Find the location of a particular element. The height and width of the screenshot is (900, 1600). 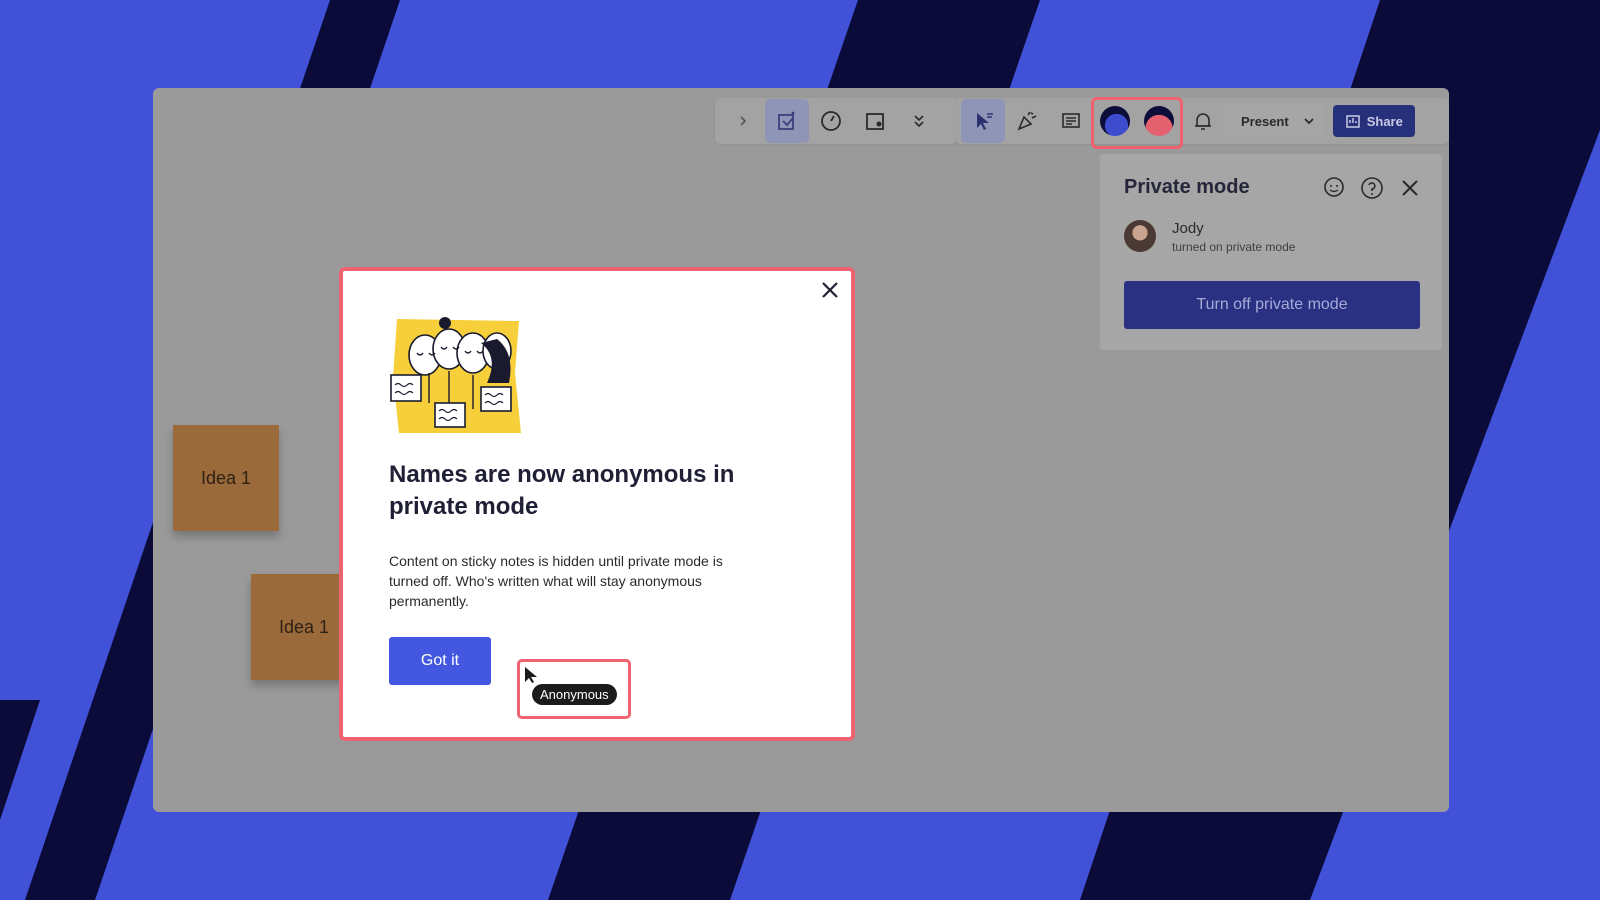

share-label: Share is located at coordinates (1384, 121).